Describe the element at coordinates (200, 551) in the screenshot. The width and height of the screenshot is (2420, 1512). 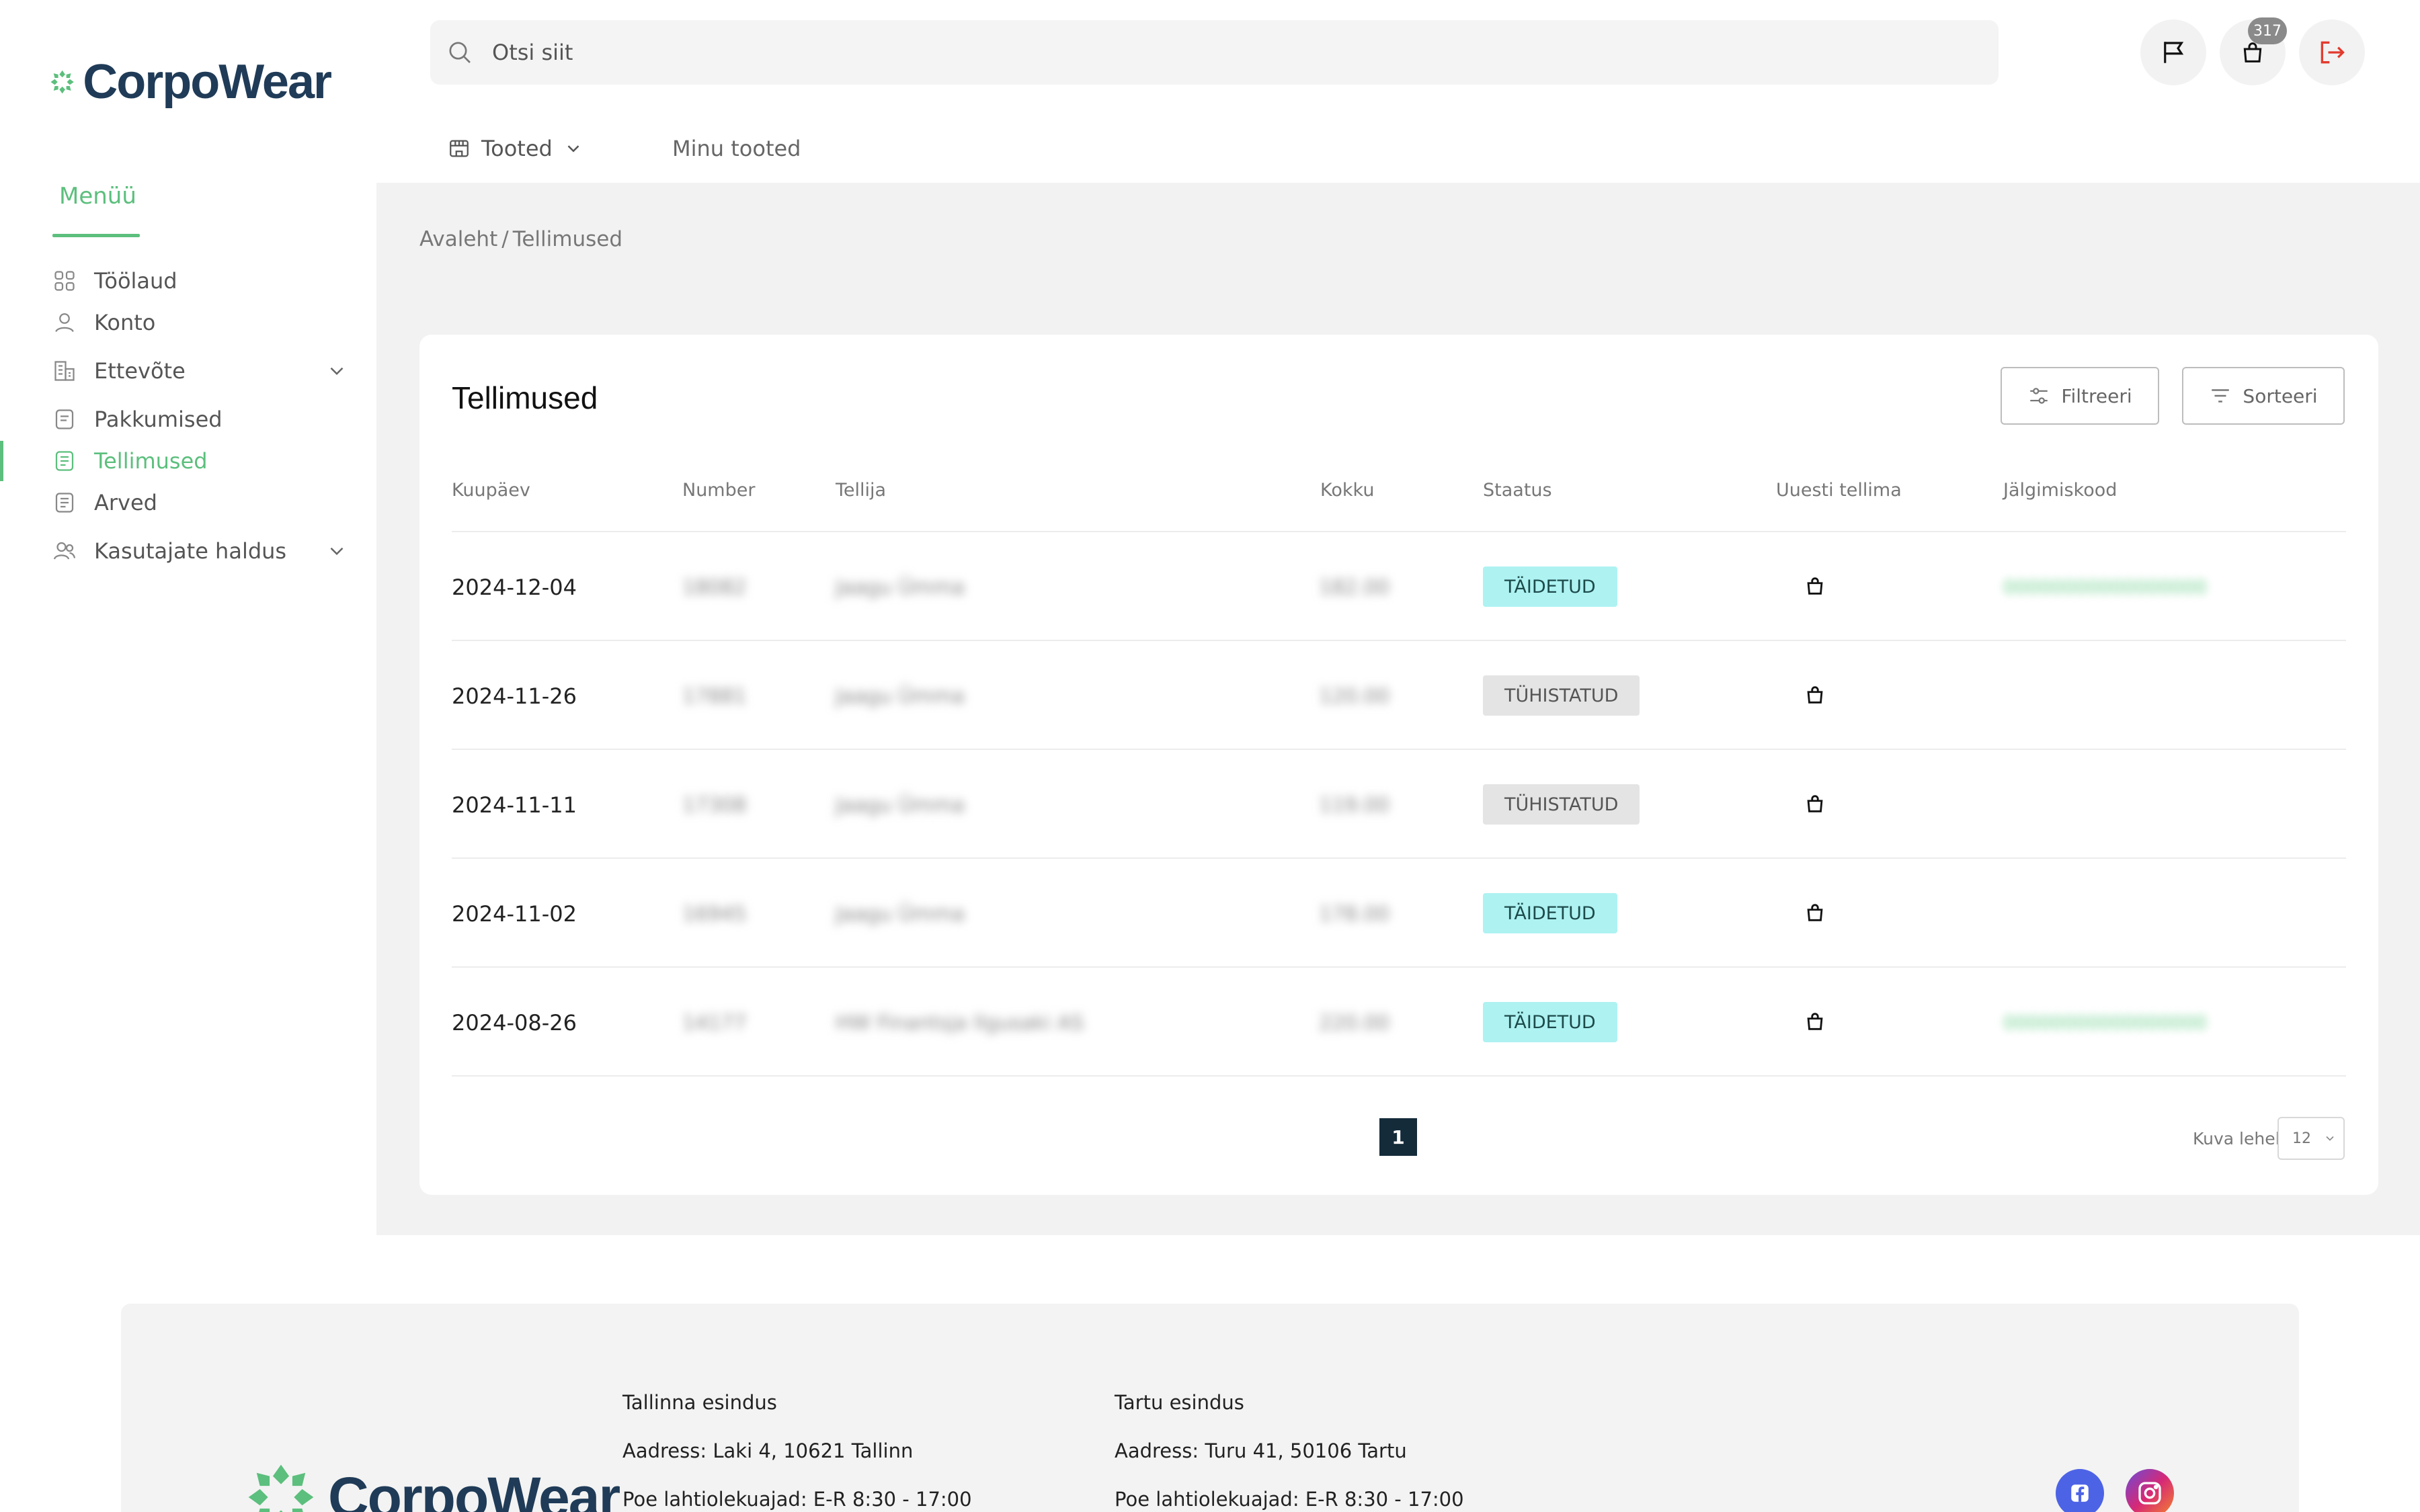
I see `sidebar-item-kasutajate-haldus: Kasutajate haldus` at that location.